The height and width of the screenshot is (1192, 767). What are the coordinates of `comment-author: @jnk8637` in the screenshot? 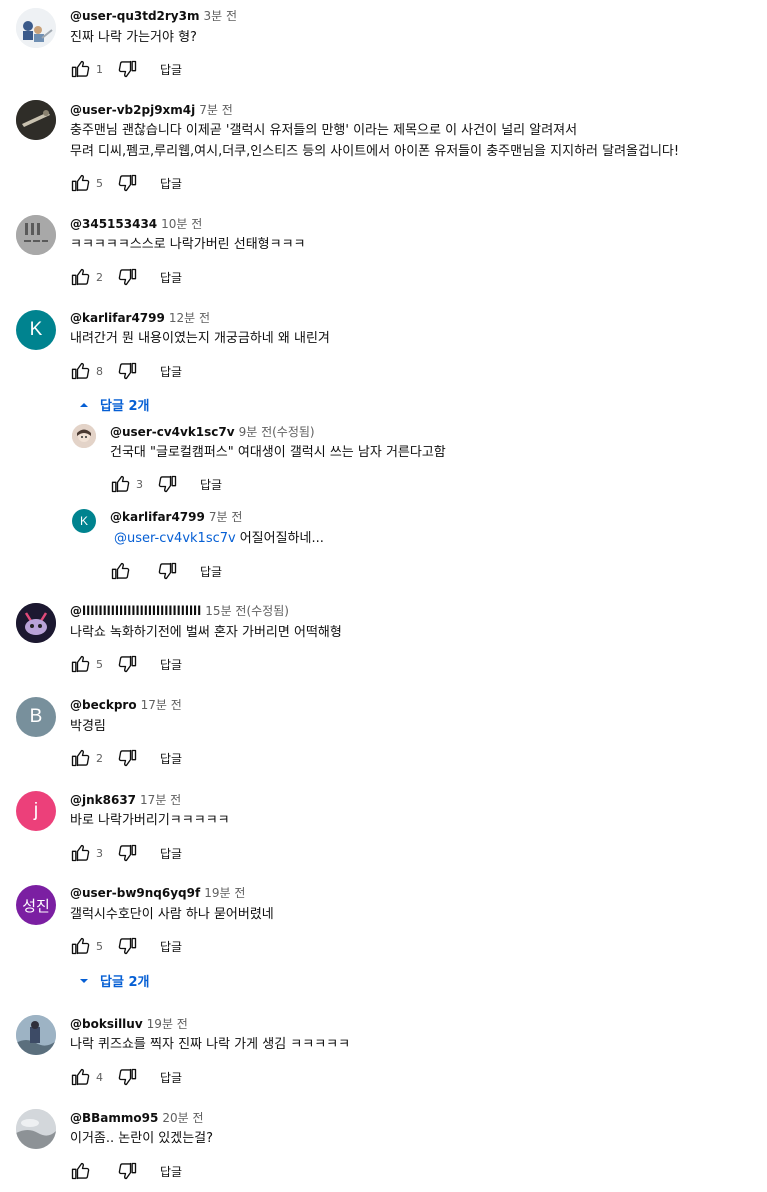 It's located at (103, 800).